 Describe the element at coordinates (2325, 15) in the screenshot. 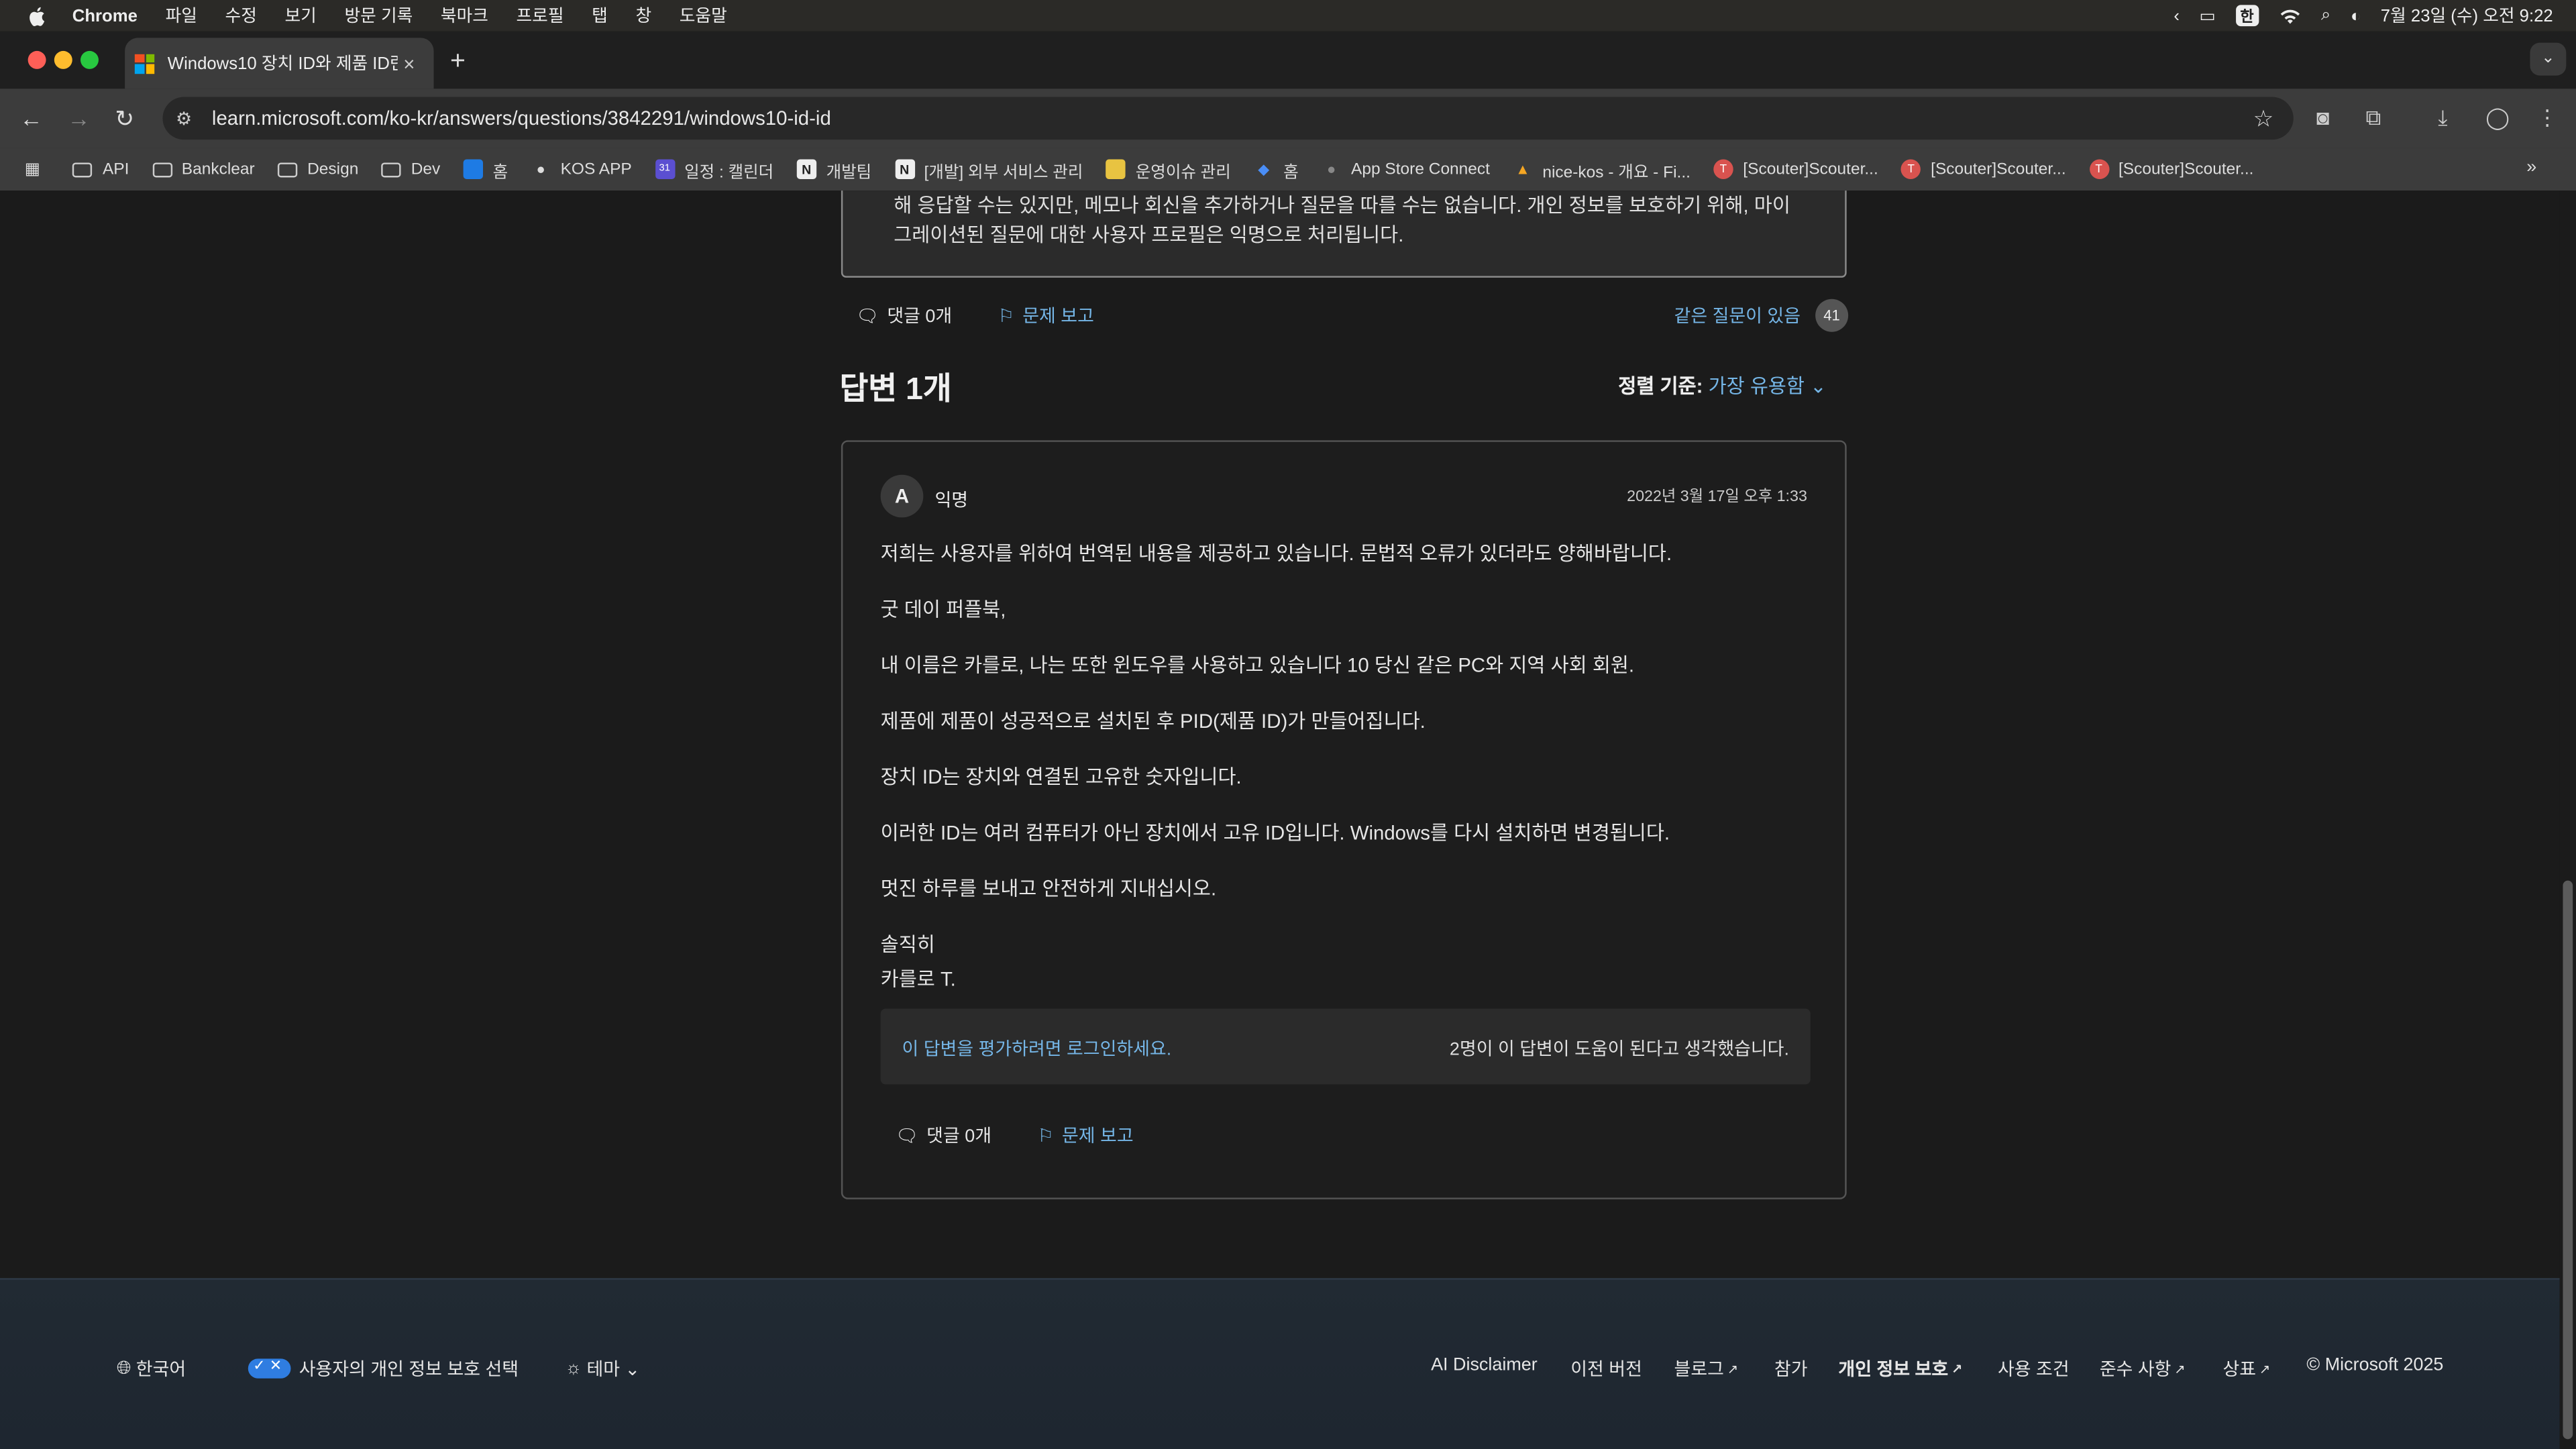

I see `spotlight-search-icon: ⌕` at that location.